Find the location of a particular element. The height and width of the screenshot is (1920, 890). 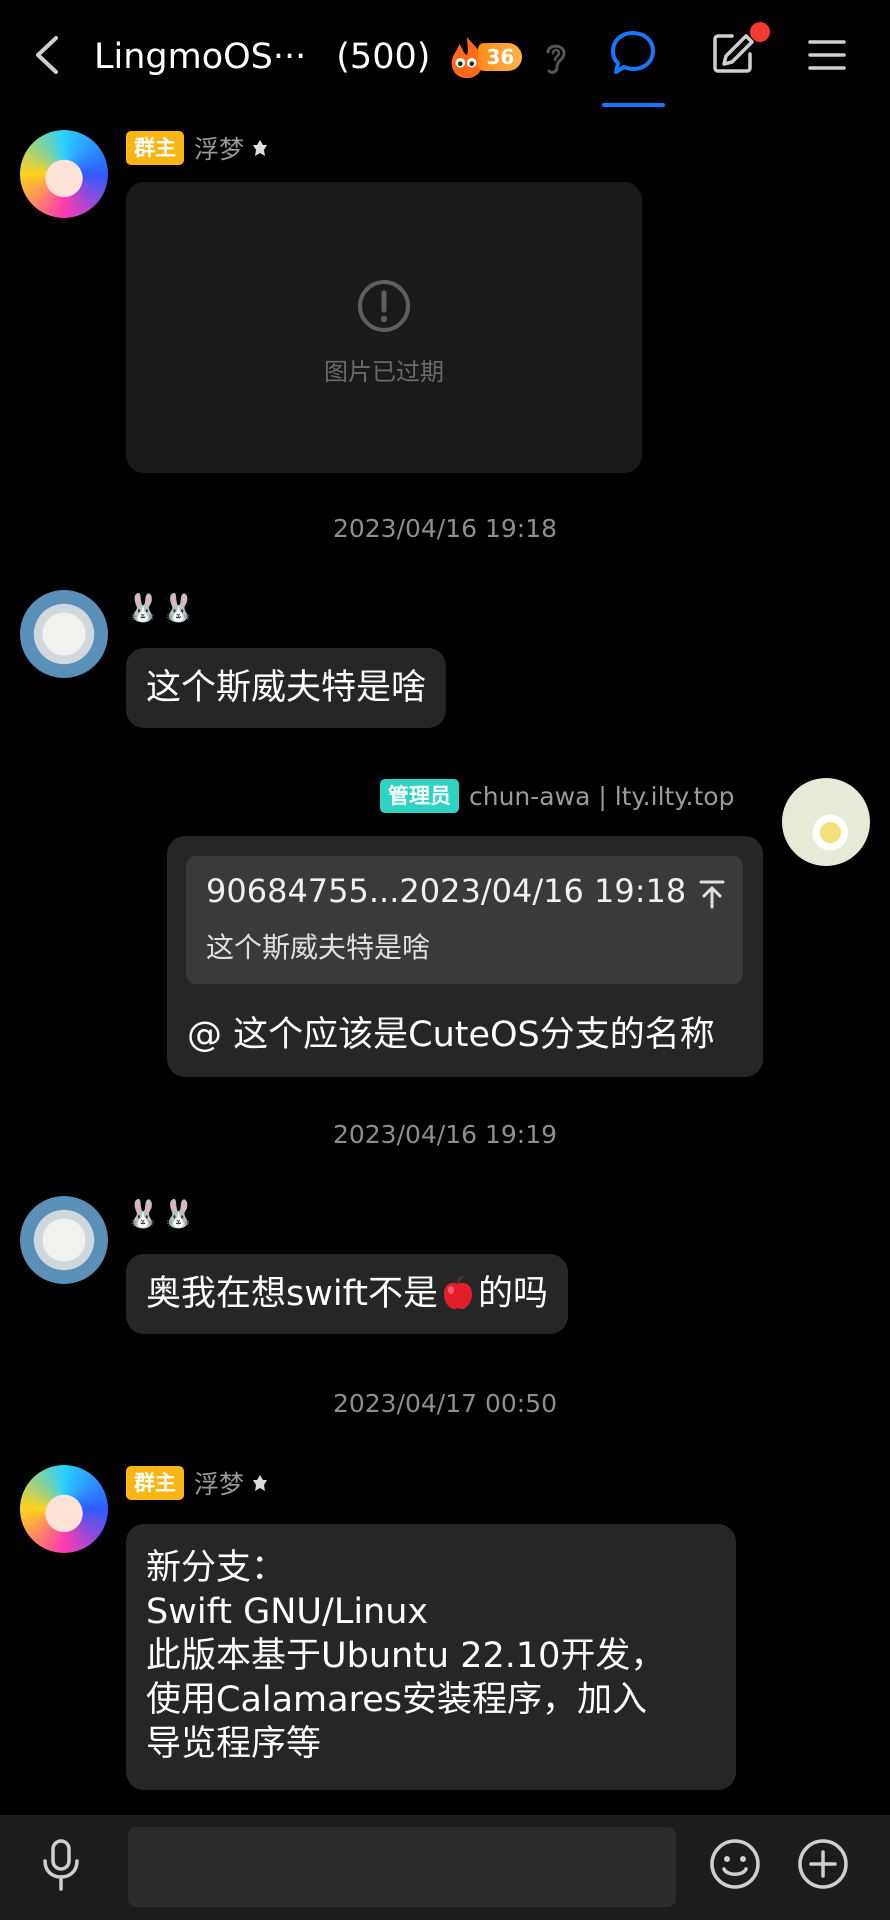

message-line: Swift GNU/Linux is located at coordinates (287, 1612).